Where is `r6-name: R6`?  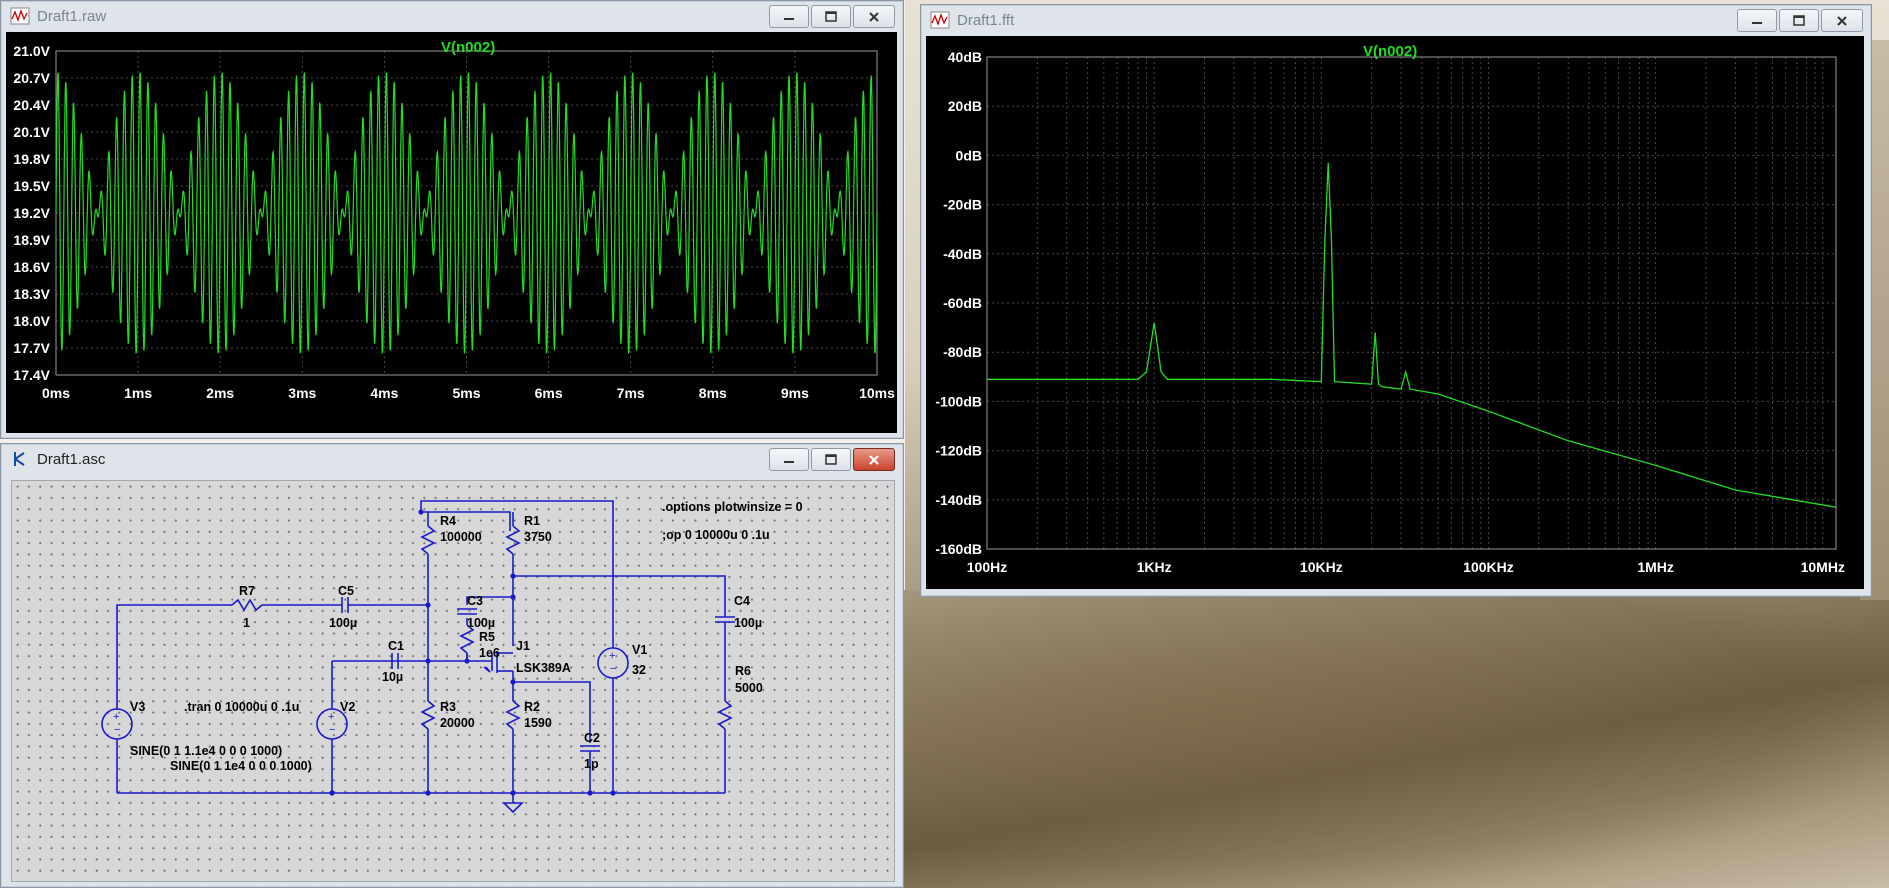 r6-name: R6 is located at coordinates (743, 671).